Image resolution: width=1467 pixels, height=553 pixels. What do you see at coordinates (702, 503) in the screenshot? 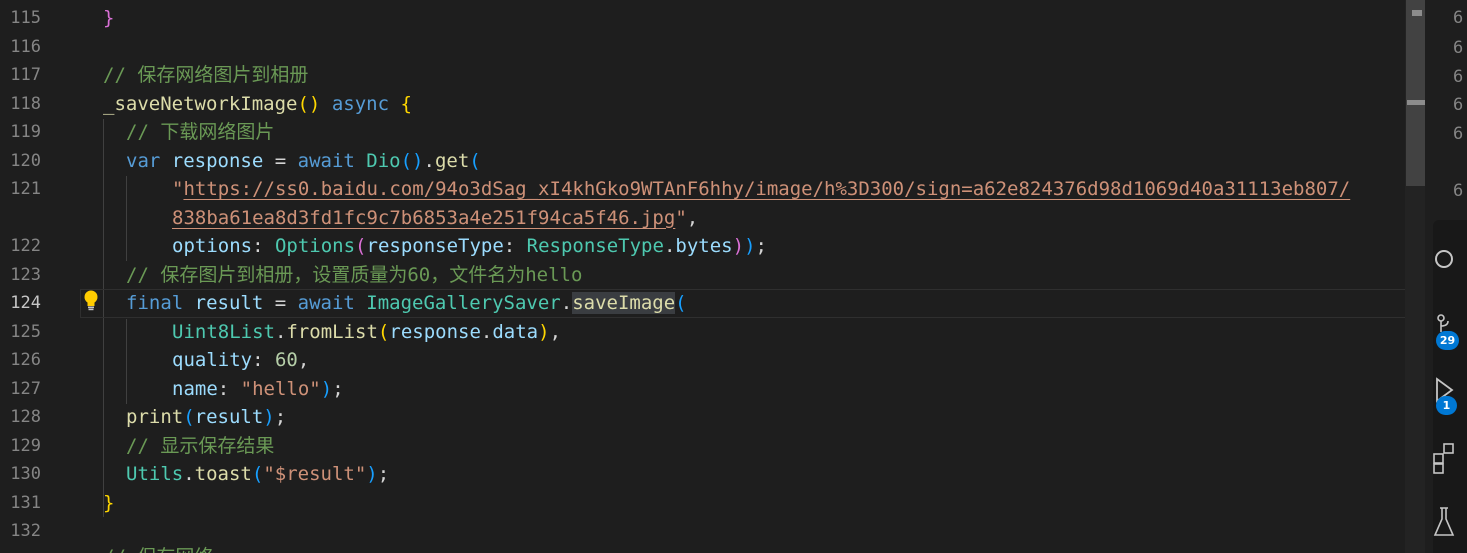
I see `code-line: 131 }` at bounding box center [702, 503].